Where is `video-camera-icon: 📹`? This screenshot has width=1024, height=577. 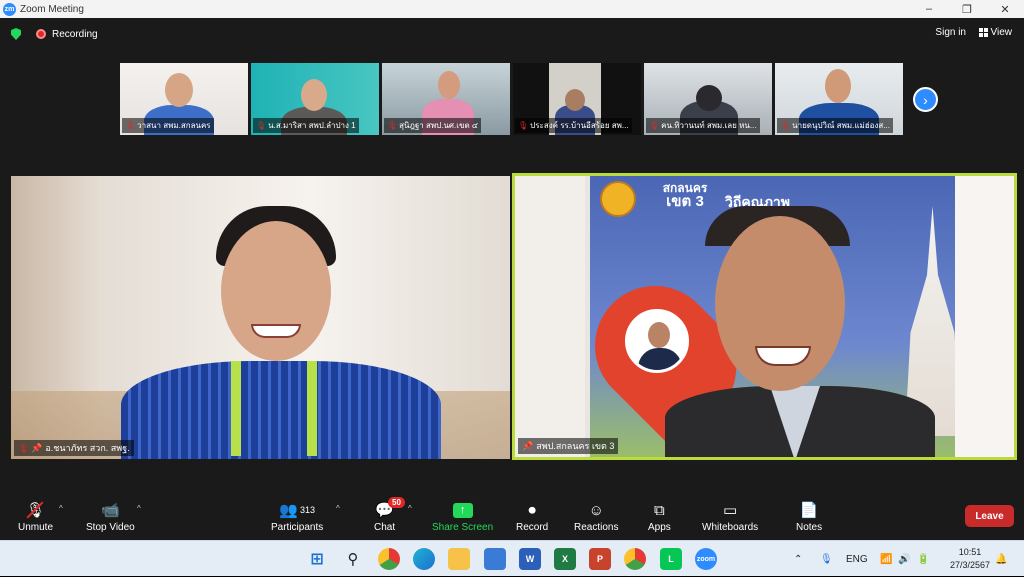 video-camera-icon: 📹 is located at coordinates (110, 510).